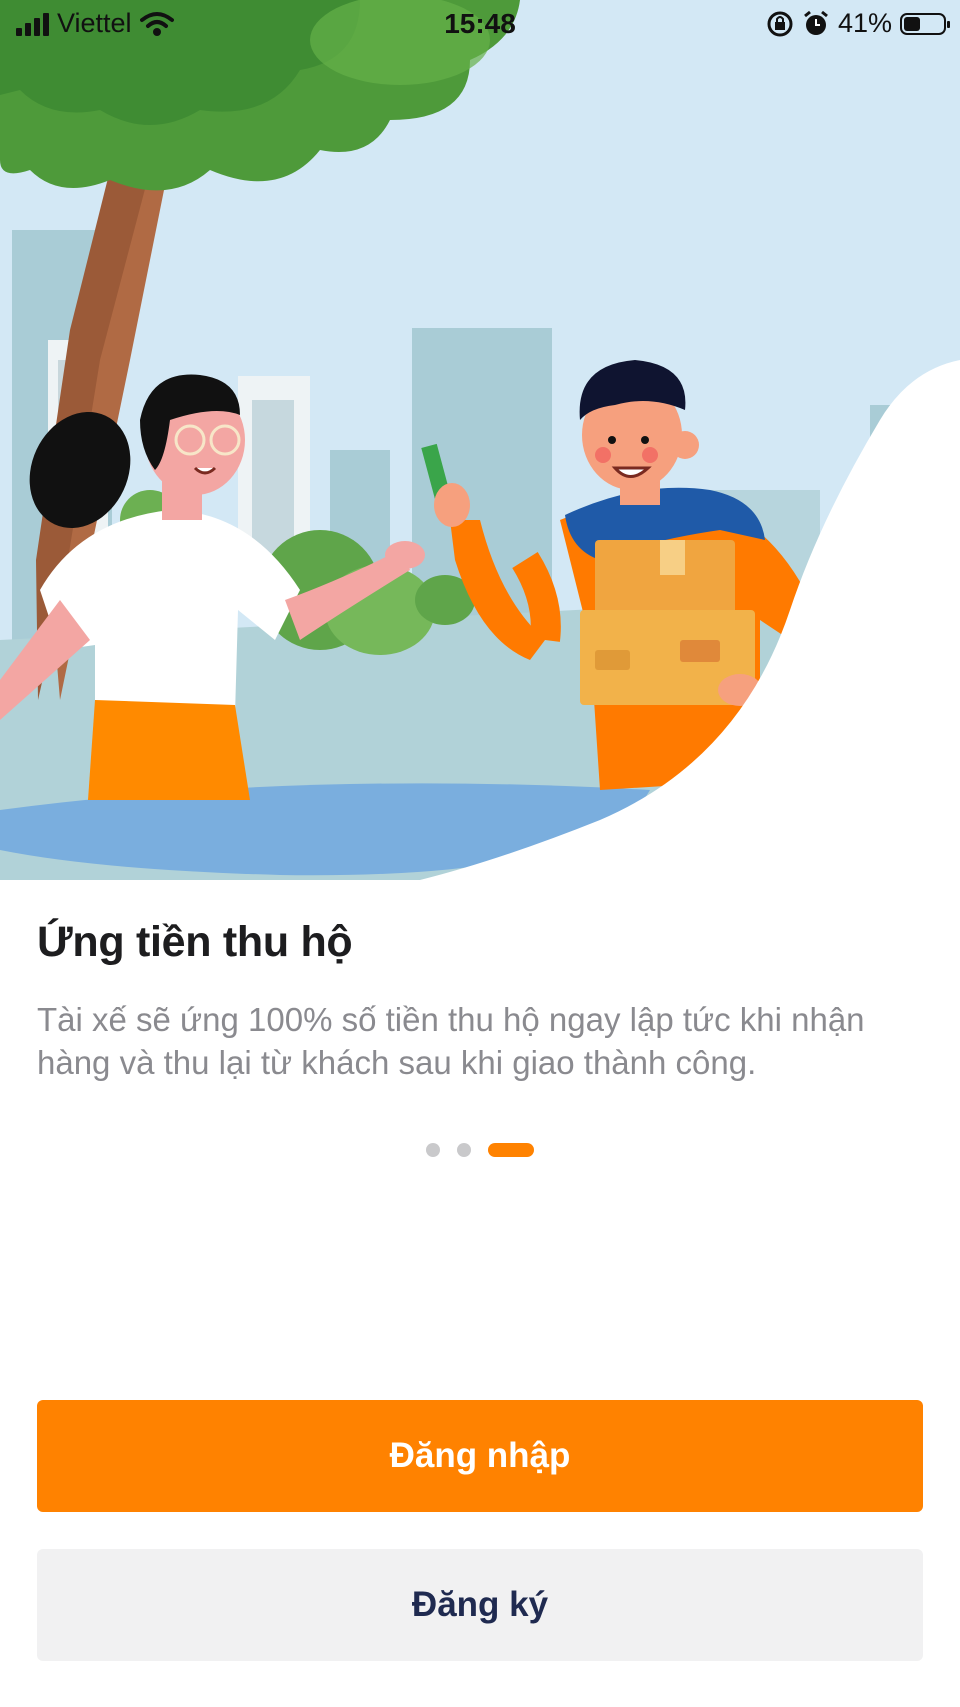 The height and width of the screenshot is (1707, 960). Describe the element at coordinates (864, 23) in the screenshot. I see `battery-percent: 41%` at that location.